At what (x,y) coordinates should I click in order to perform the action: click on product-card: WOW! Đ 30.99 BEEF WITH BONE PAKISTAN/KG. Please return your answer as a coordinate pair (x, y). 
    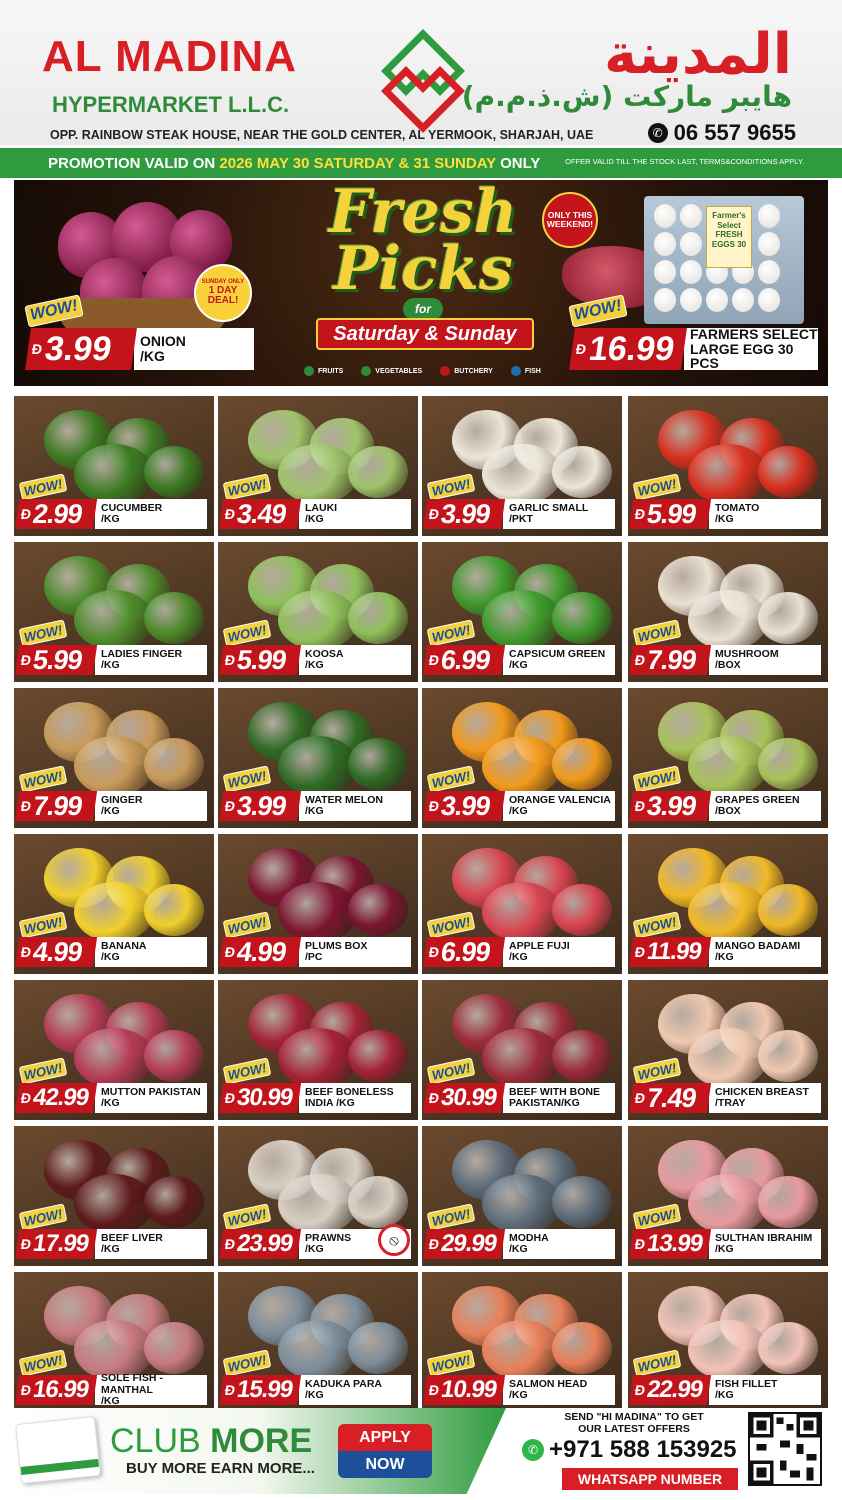
    Looking at the image, I should click on (522, 1050).